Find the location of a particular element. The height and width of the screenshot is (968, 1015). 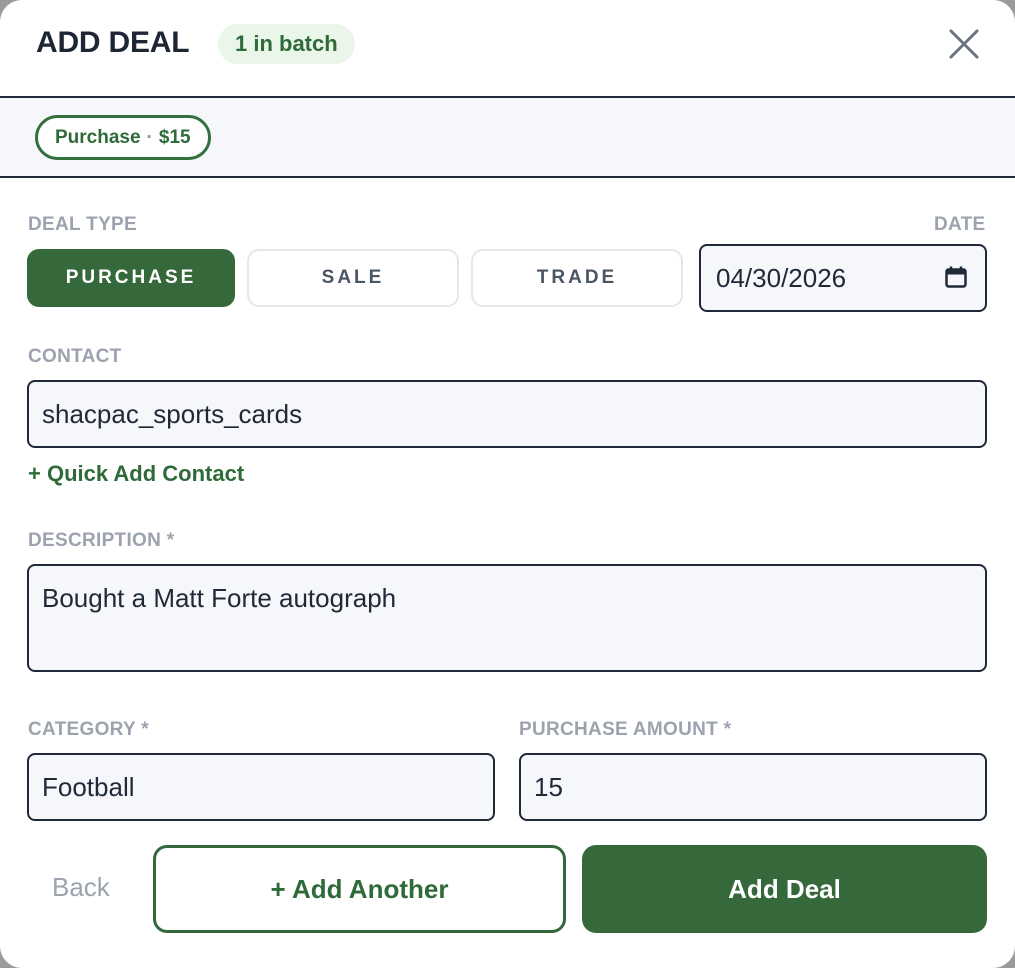

description-textarea: Bought a Matt Forte autograph is located at coordinates (507, 618).